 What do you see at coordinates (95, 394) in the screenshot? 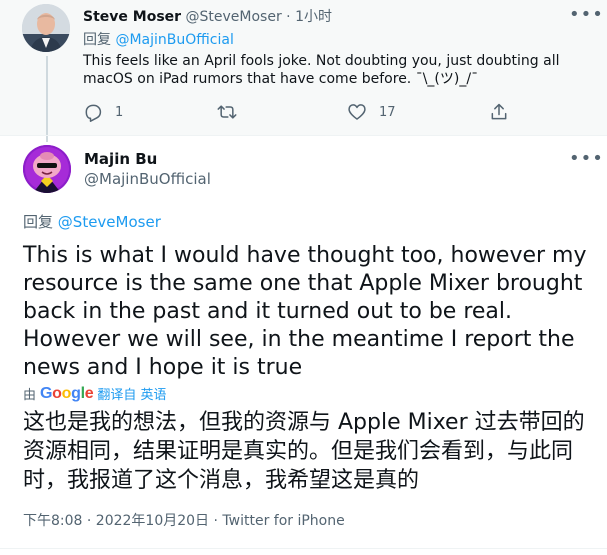
I see `translation-attribution: 由 Google 翻译自 英语` at bounding box center [95, 394].